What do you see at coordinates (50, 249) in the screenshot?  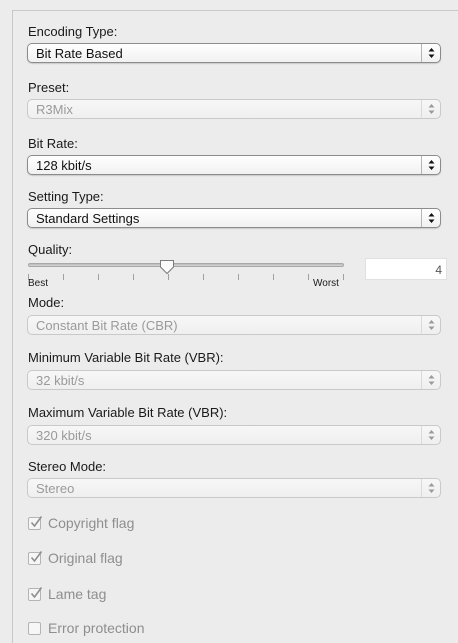 I see `quality-label: Quality:` at bounding box center [50, 249].